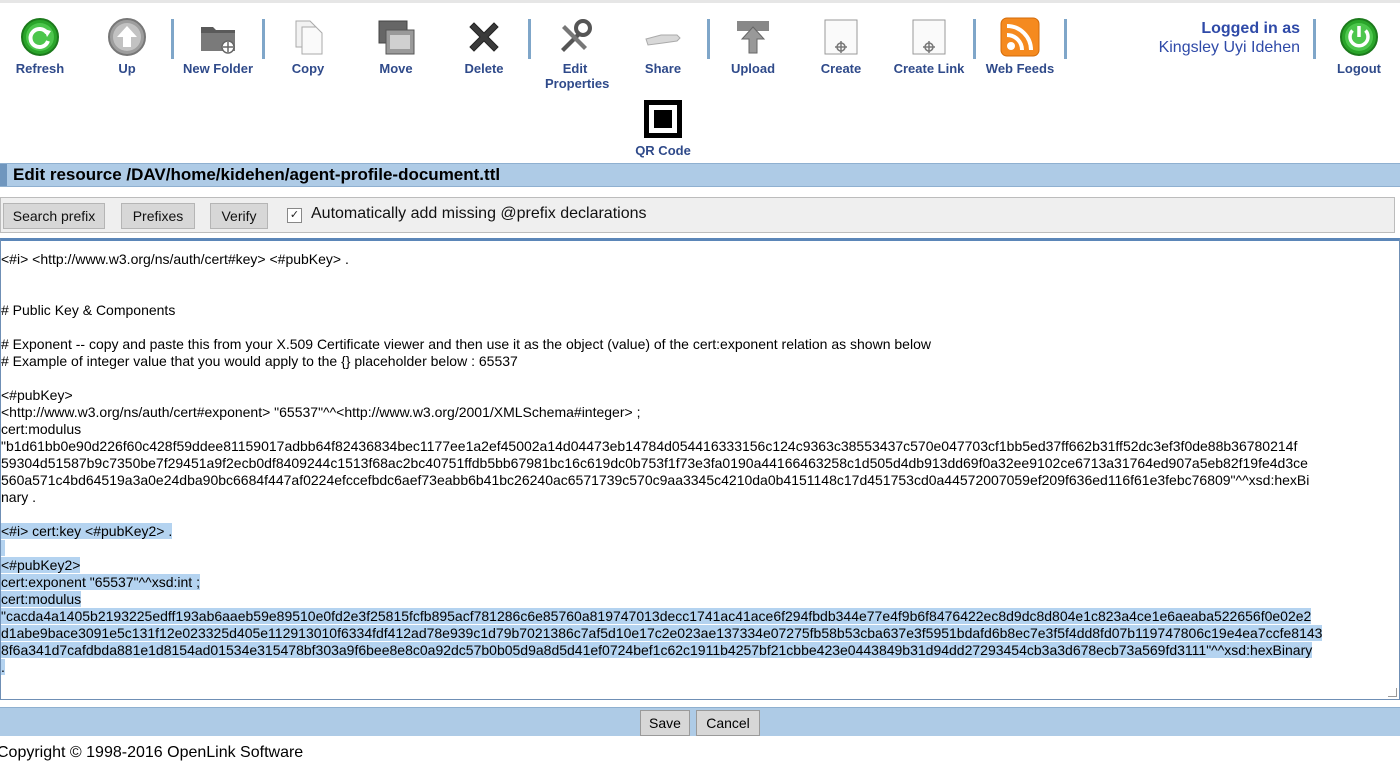 This screenshot has width=1400, height=762. I want to click on share-hand-icon, so click(663, 40).